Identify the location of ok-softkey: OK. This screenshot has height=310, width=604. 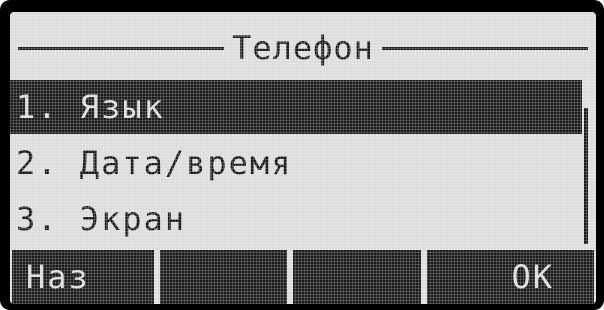
(510, 277).